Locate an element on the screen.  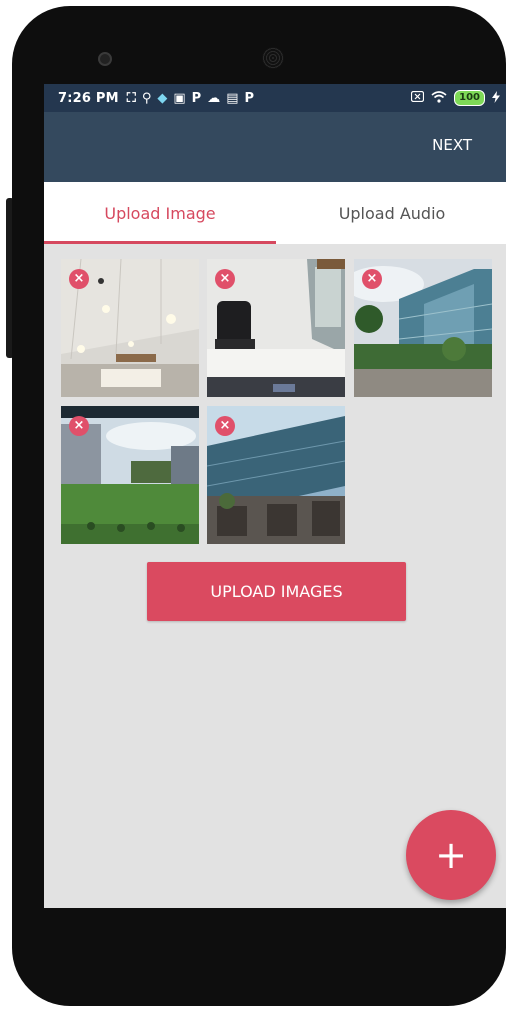
status-left-icons: ⛶ ⚲ ◆ ▣ P ☁ ▤ P is located at coordinates (190, 98).